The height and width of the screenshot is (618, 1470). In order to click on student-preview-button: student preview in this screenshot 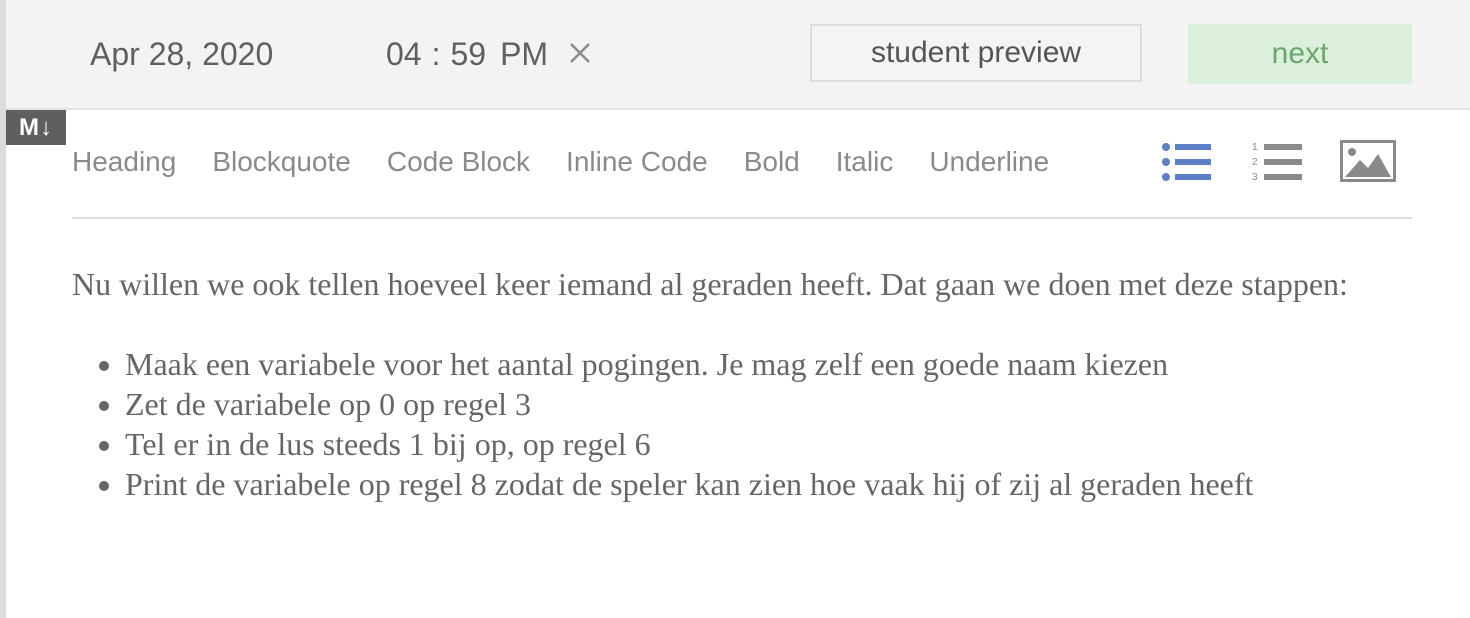, I will do `click(976, 53)`.